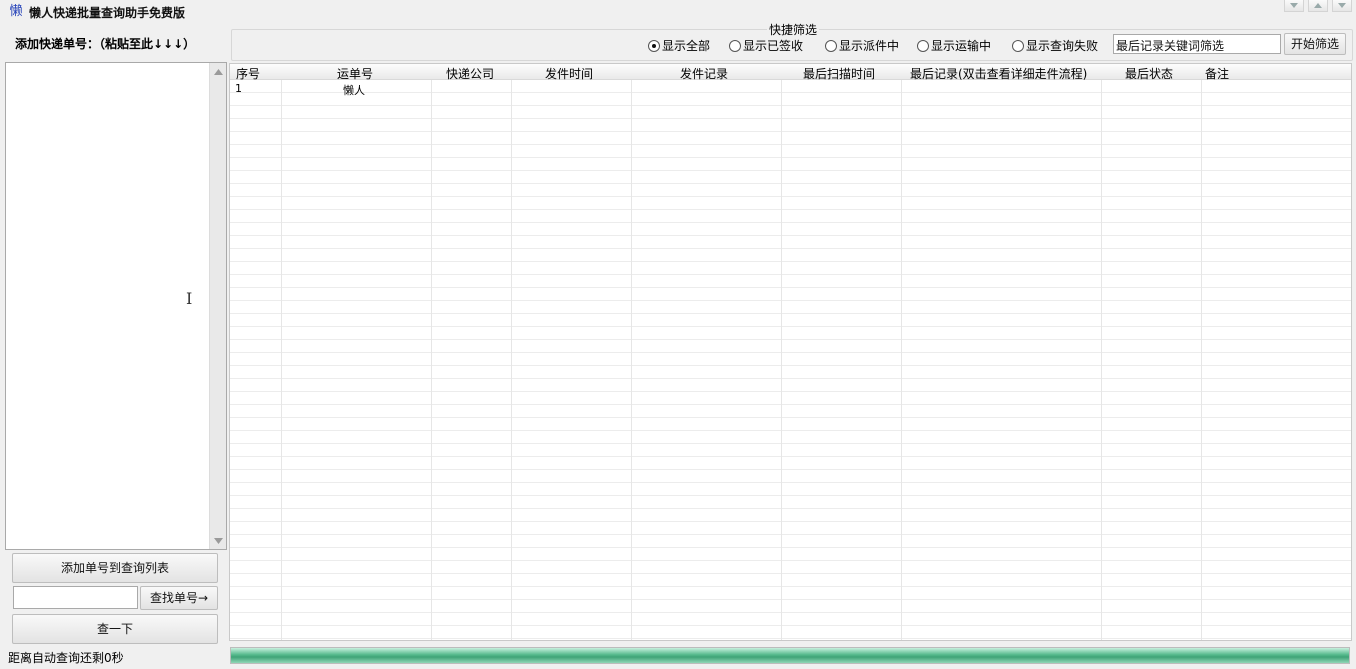 The width and height of the screenshot is (1356, 669). What do you see at coordinates (869, 46) in the screenshot?
I see `radio-label: 显示派件中` at bounding box center [869, 46].